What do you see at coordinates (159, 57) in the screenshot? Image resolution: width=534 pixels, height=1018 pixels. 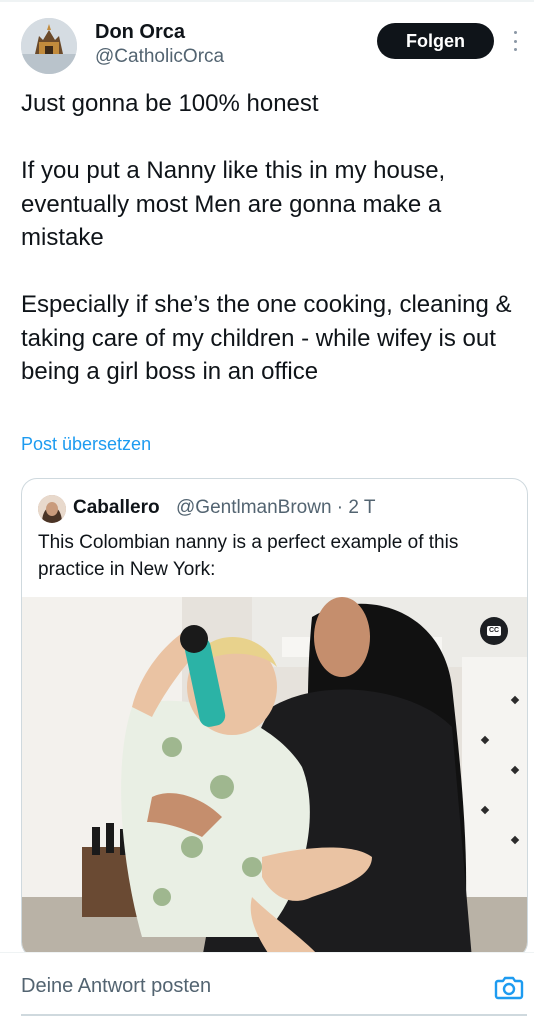 I see `author-handle: @CatholicOrca` at bounding box center [159, 57].